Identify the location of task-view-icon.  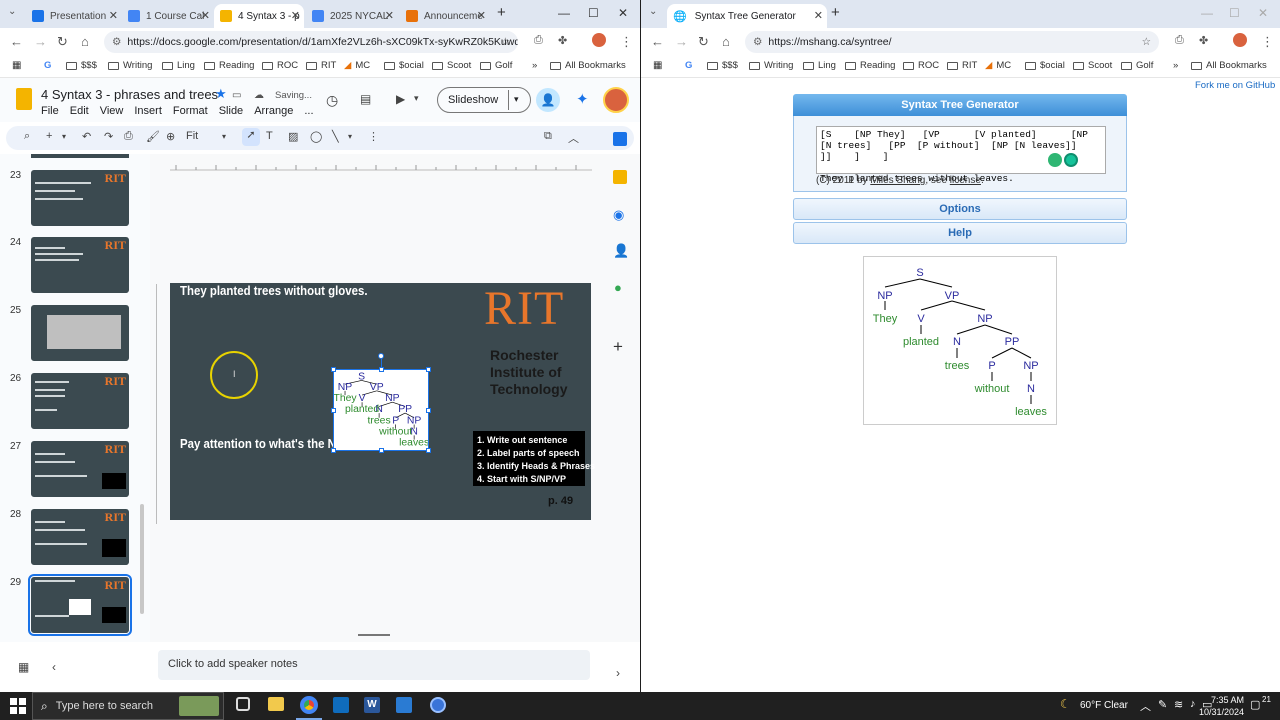
(243, 704).